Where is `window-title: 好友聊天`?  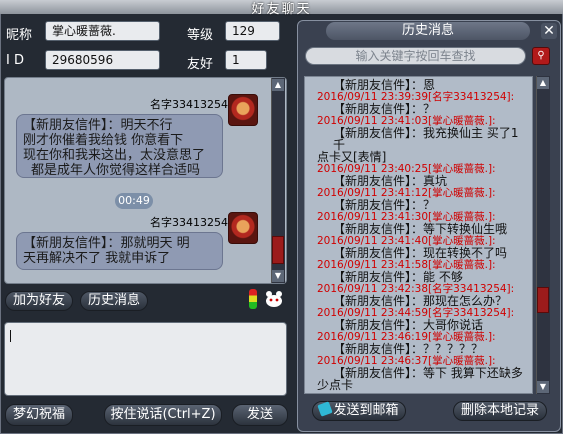 window-title: 好友聊天 is located at coordinates (281, 9).